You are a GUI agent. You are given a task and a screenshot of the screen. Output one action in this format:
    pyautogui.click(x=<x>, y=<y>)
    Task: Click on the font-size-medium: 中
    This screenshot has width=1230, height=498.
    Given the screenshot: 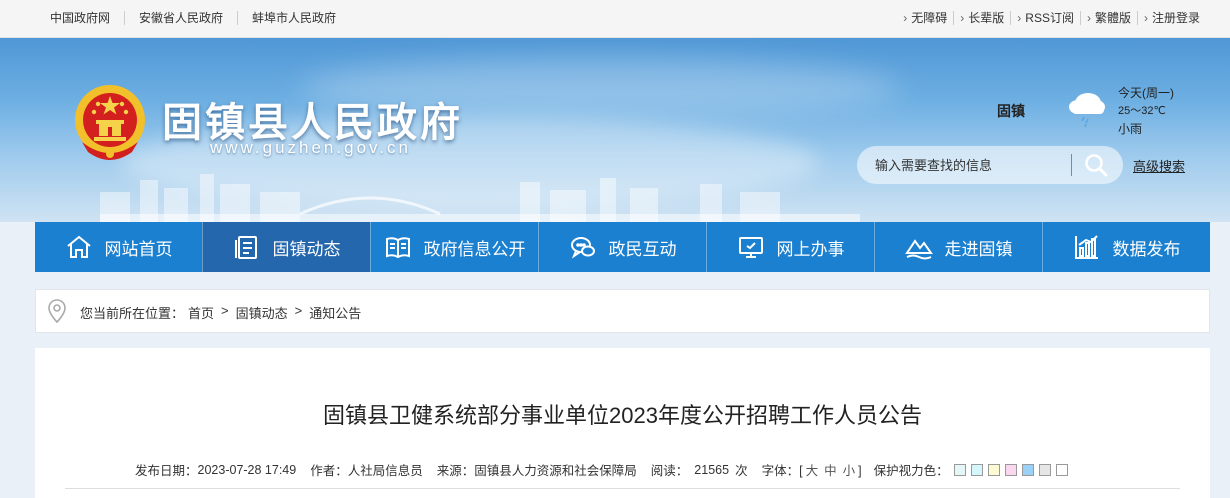 What is the action you would take?
    pyautogui.click(x=830, y=471)
    